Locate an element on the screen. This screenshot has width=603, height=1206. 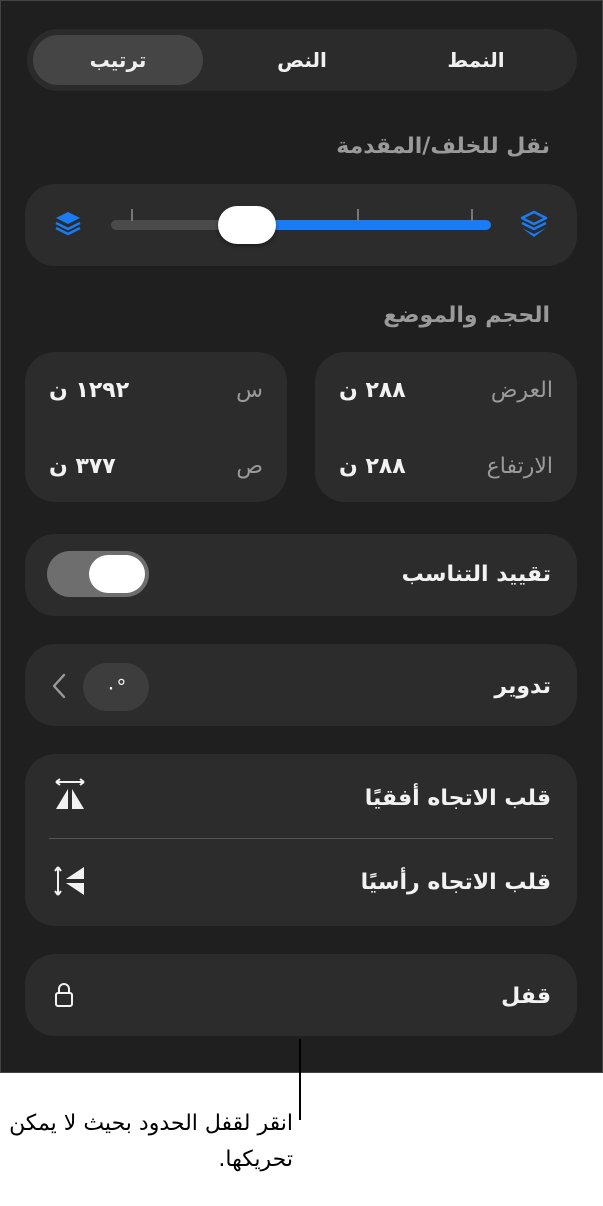
size-position-title: الحجم والموضع is located at coordinates (466, 315).